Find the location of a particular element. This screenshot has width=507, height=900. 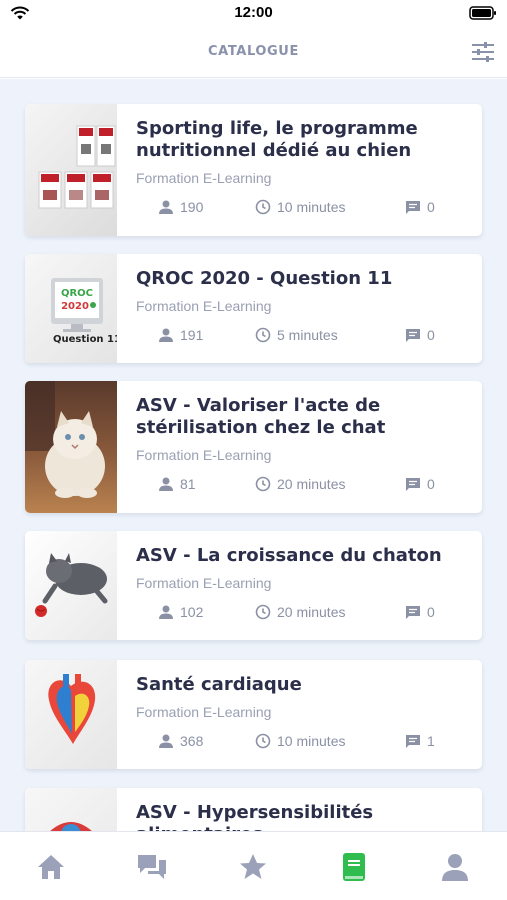

tab-bar is located at coordinates (253, 865).